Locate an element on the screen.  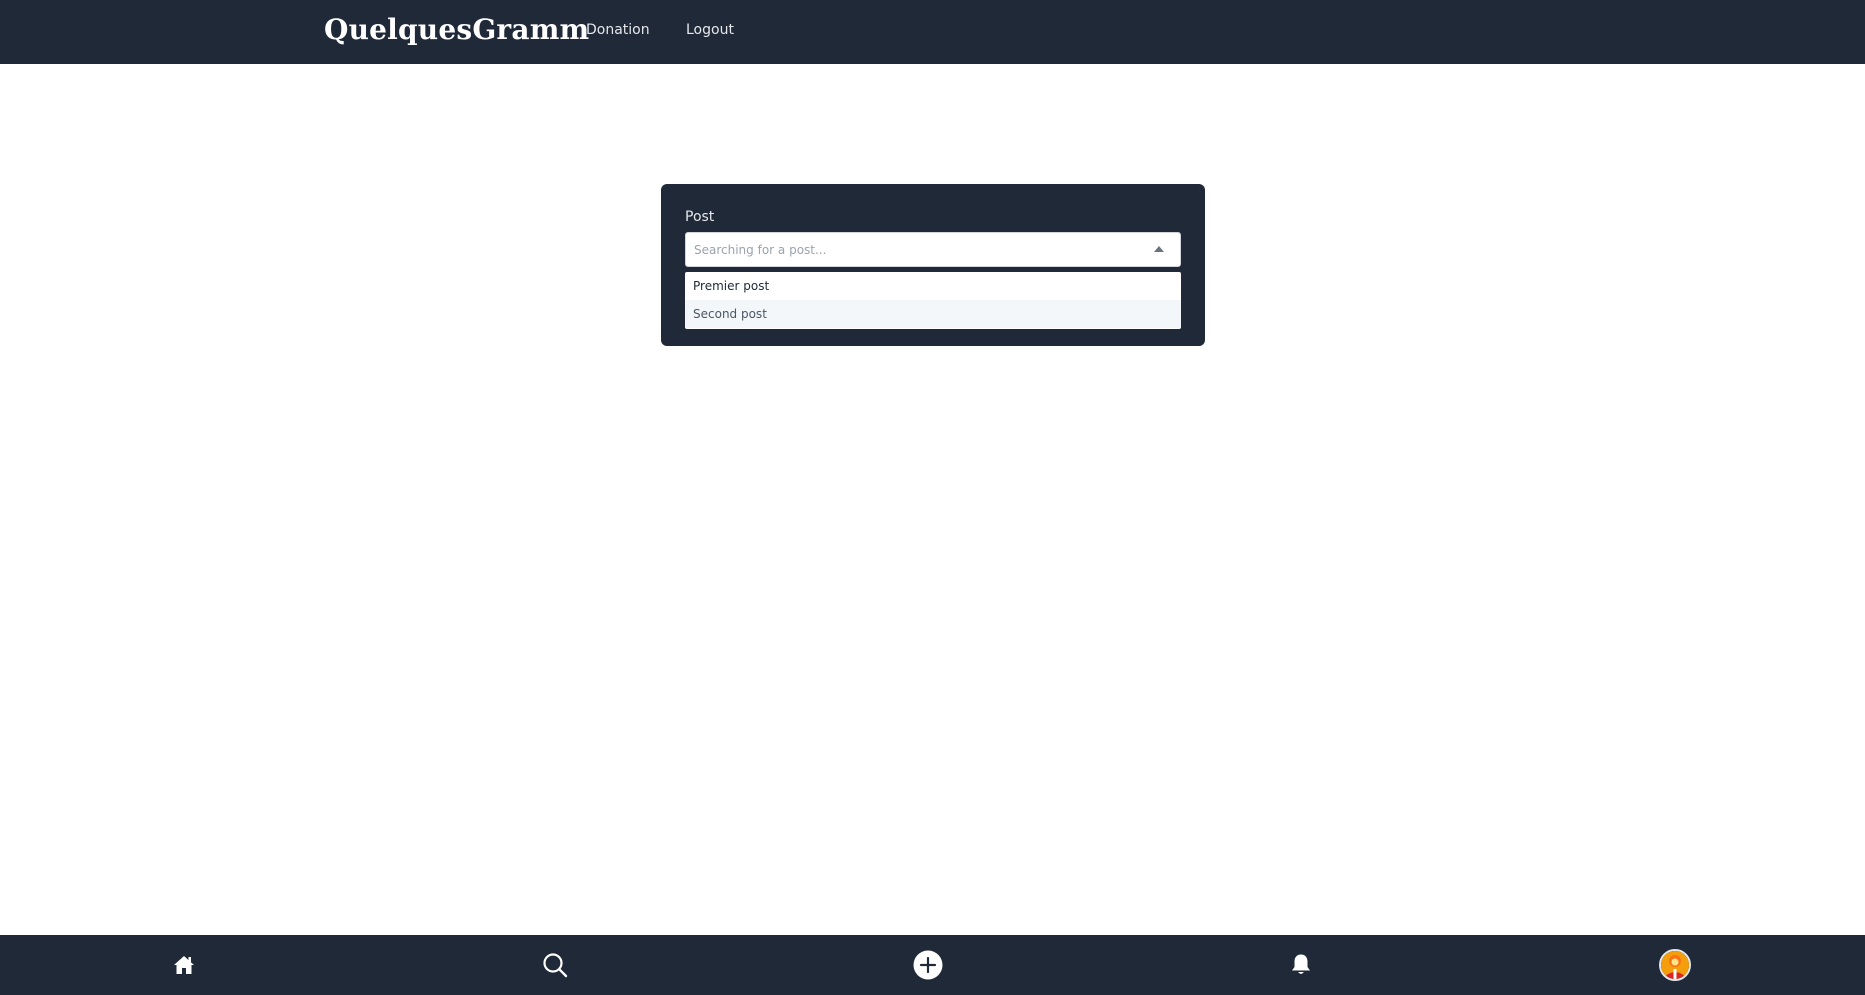
post-select is located at coordinates (933, 249).